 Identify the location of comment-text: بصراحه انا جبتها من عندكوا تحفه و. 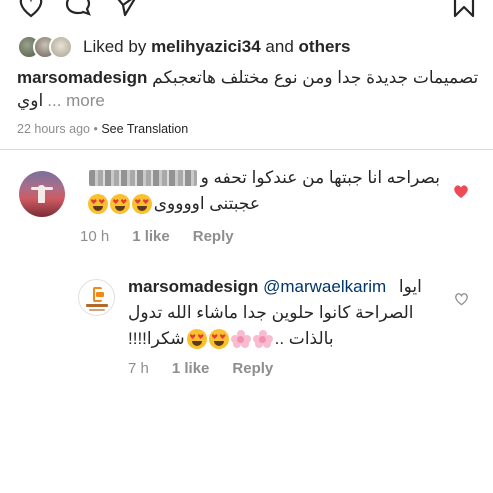
(320, 177).